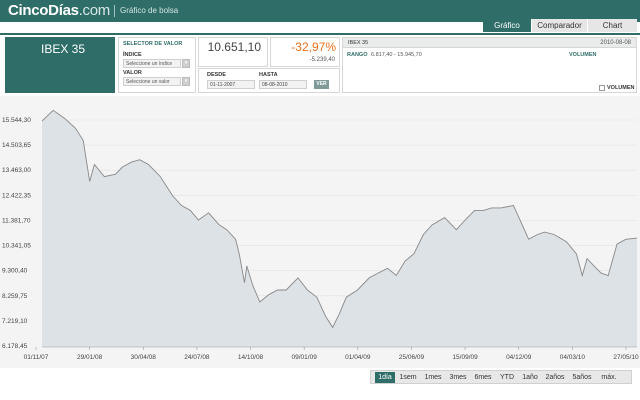 The width and height of the screenshot is (640, 400). I want to click on range-label: RANGO, so click(357, 55).